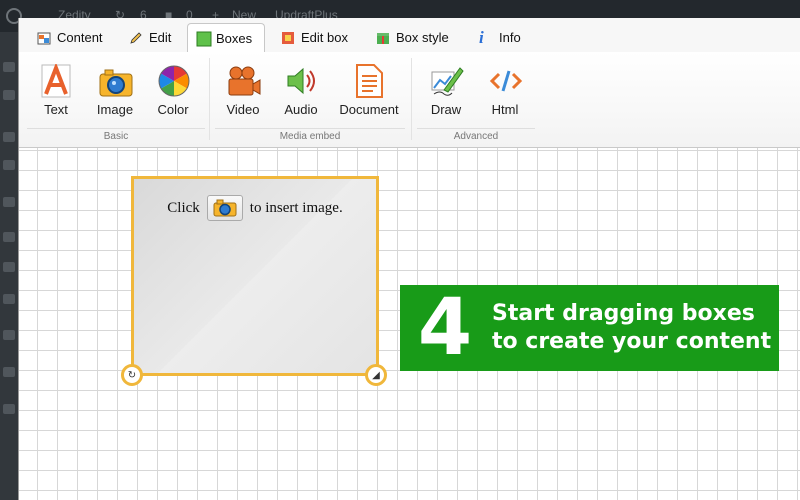 Image resolution: width=800 pixels, height=500 pixels. Describe the element at coordinates (476, 128) in the screenshot. I see `advanced-group-divider` at that location.